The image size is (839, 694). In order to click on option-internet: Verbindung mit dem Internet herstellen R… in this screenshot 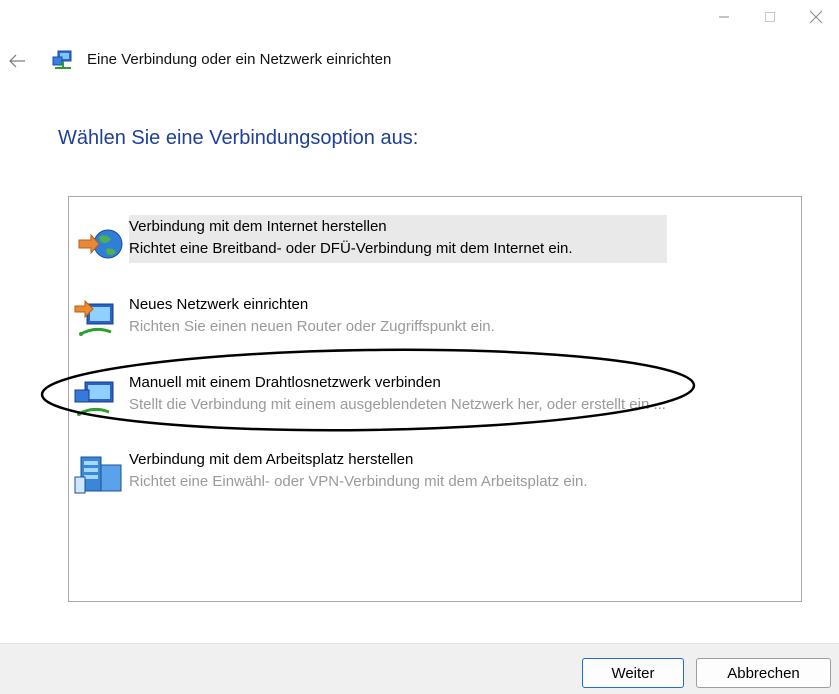, I will do `click(373, 240)`.